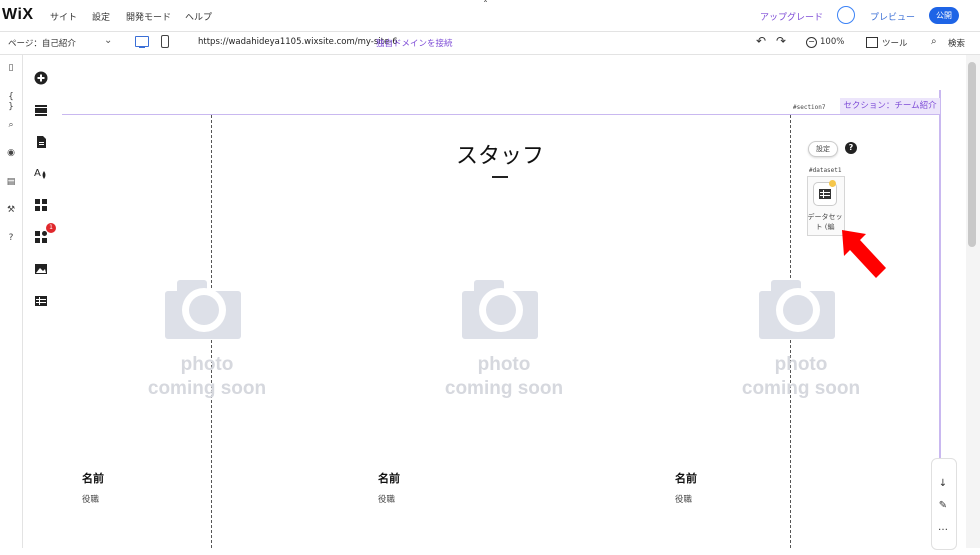  What do you see at coordinates (101, 16) in the screenshot?
I see `menu-settings: 設定` at bounding box center [101, 16].